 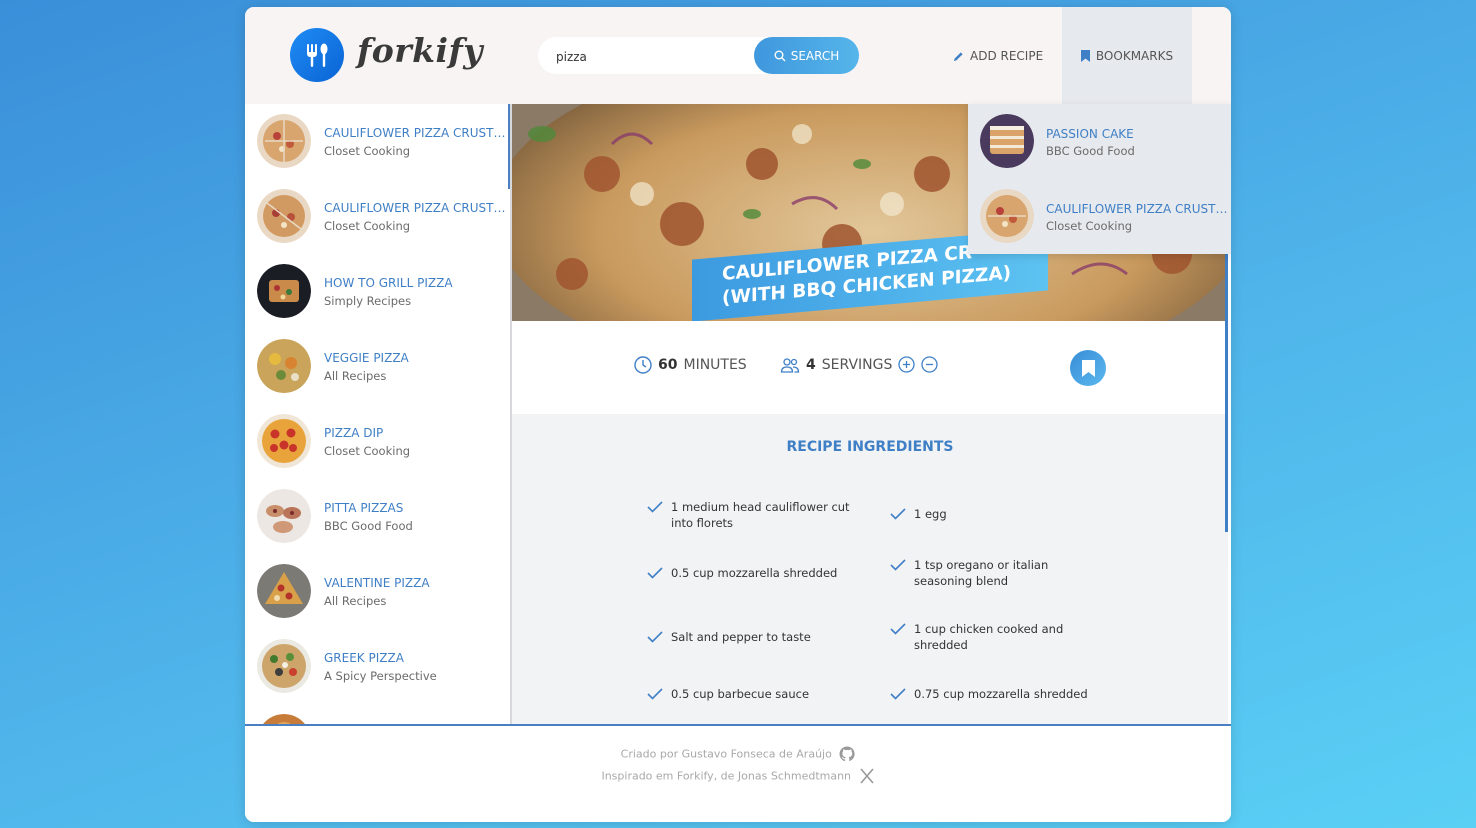 I want to click on bookmark-title: PASSION CAKE, so click(x=1090, y=134).